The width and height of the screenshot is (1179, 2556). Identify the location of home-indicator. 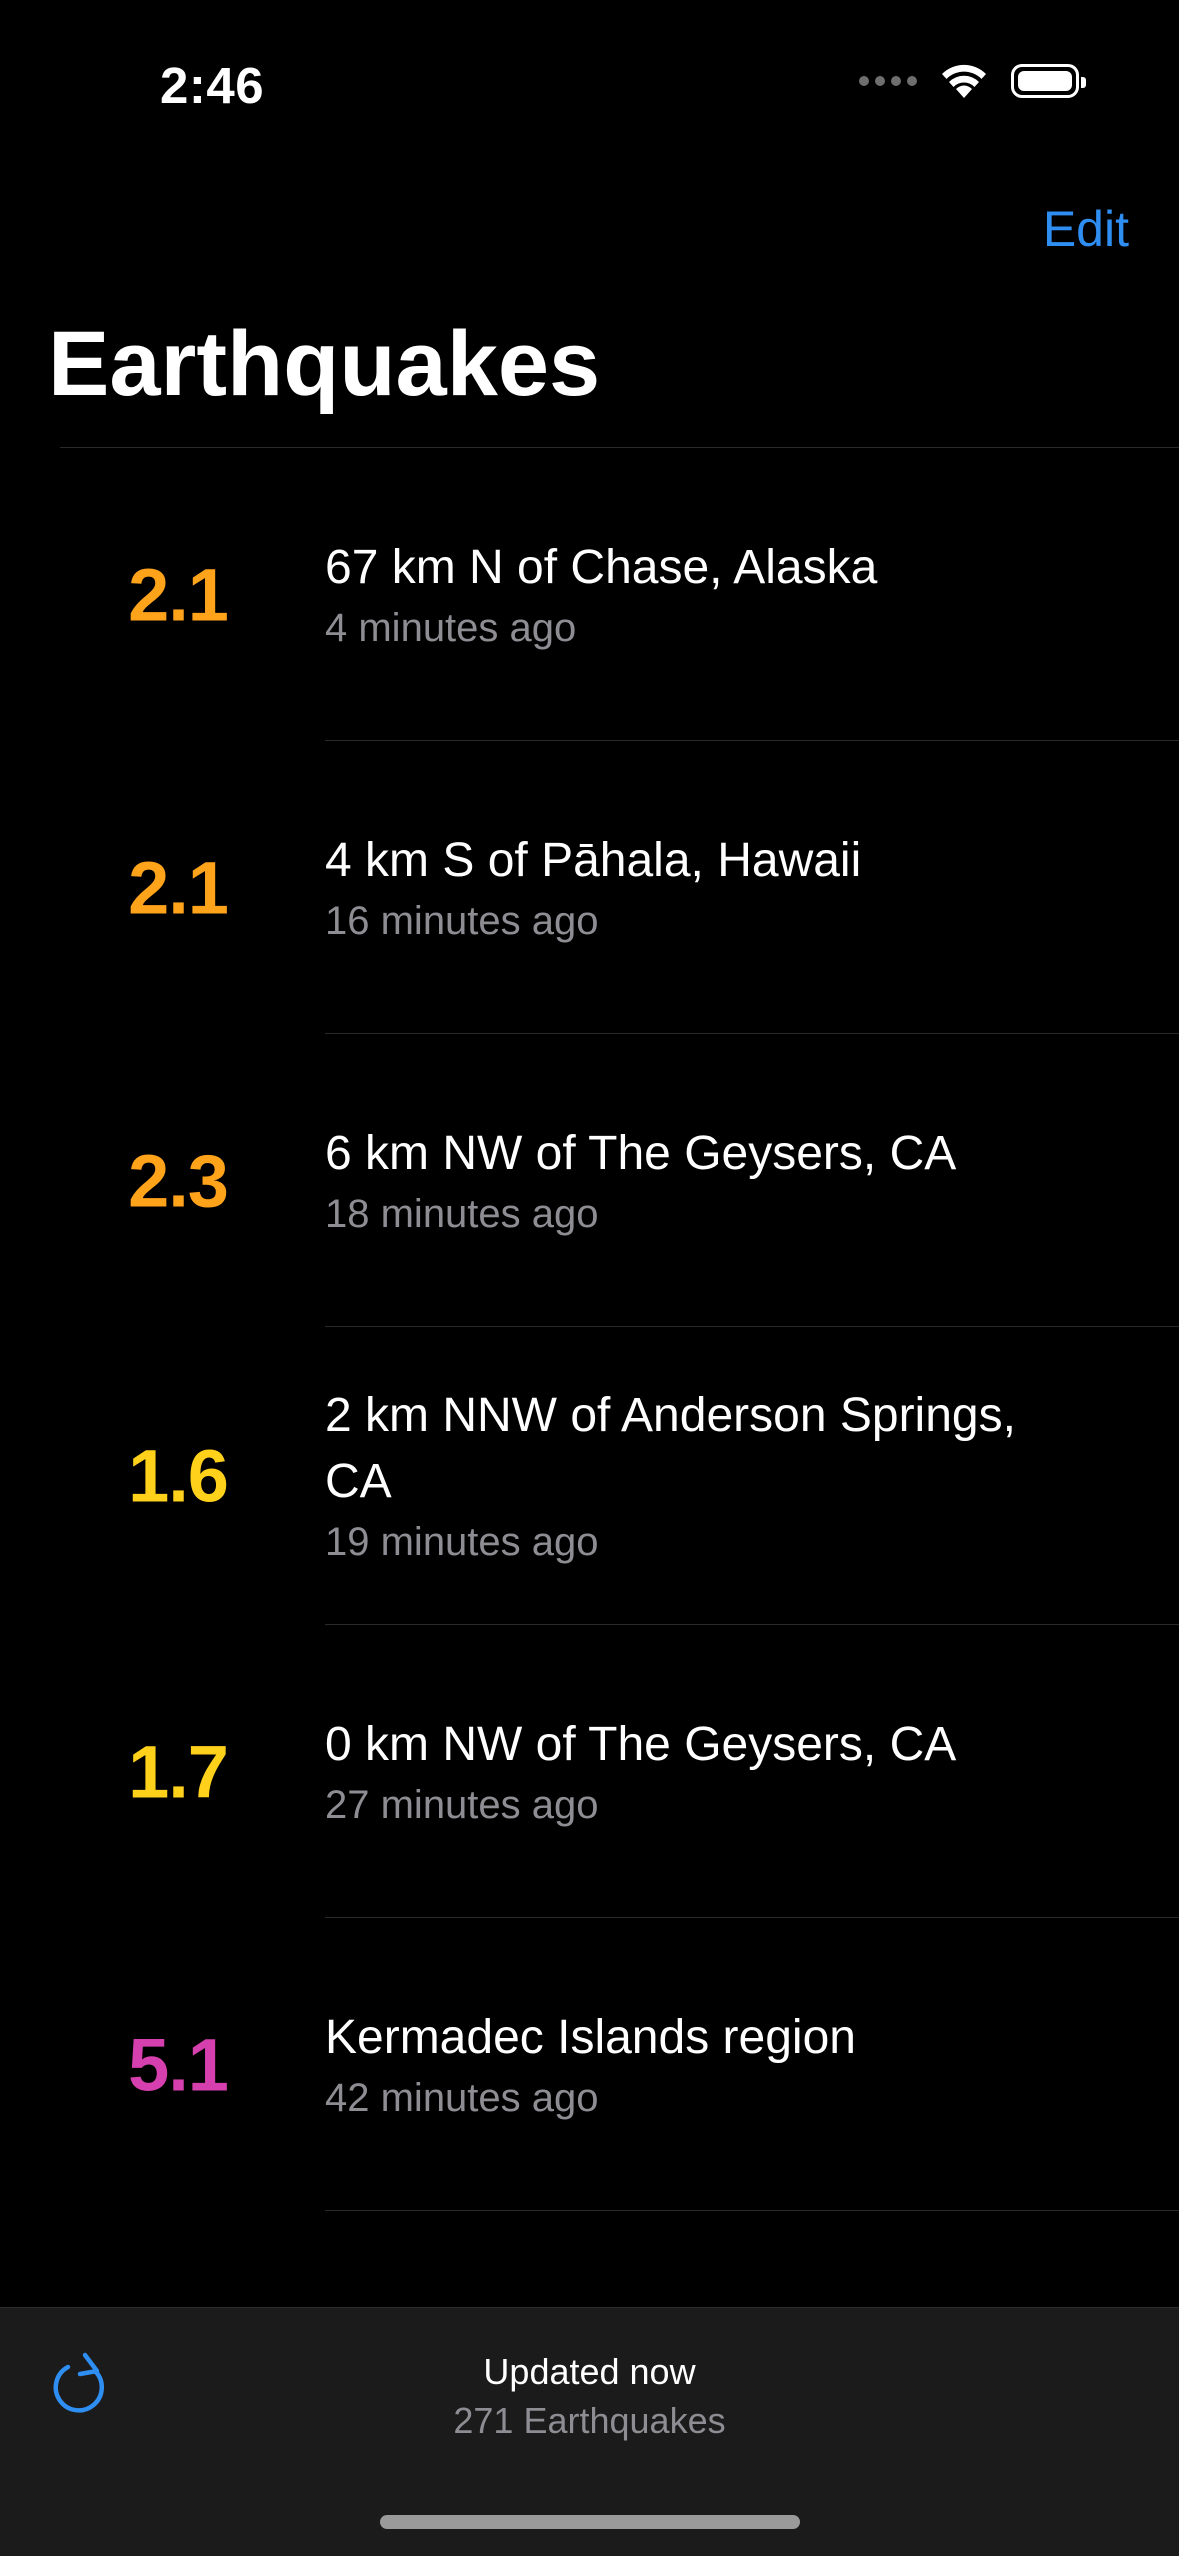
(590, 2522).